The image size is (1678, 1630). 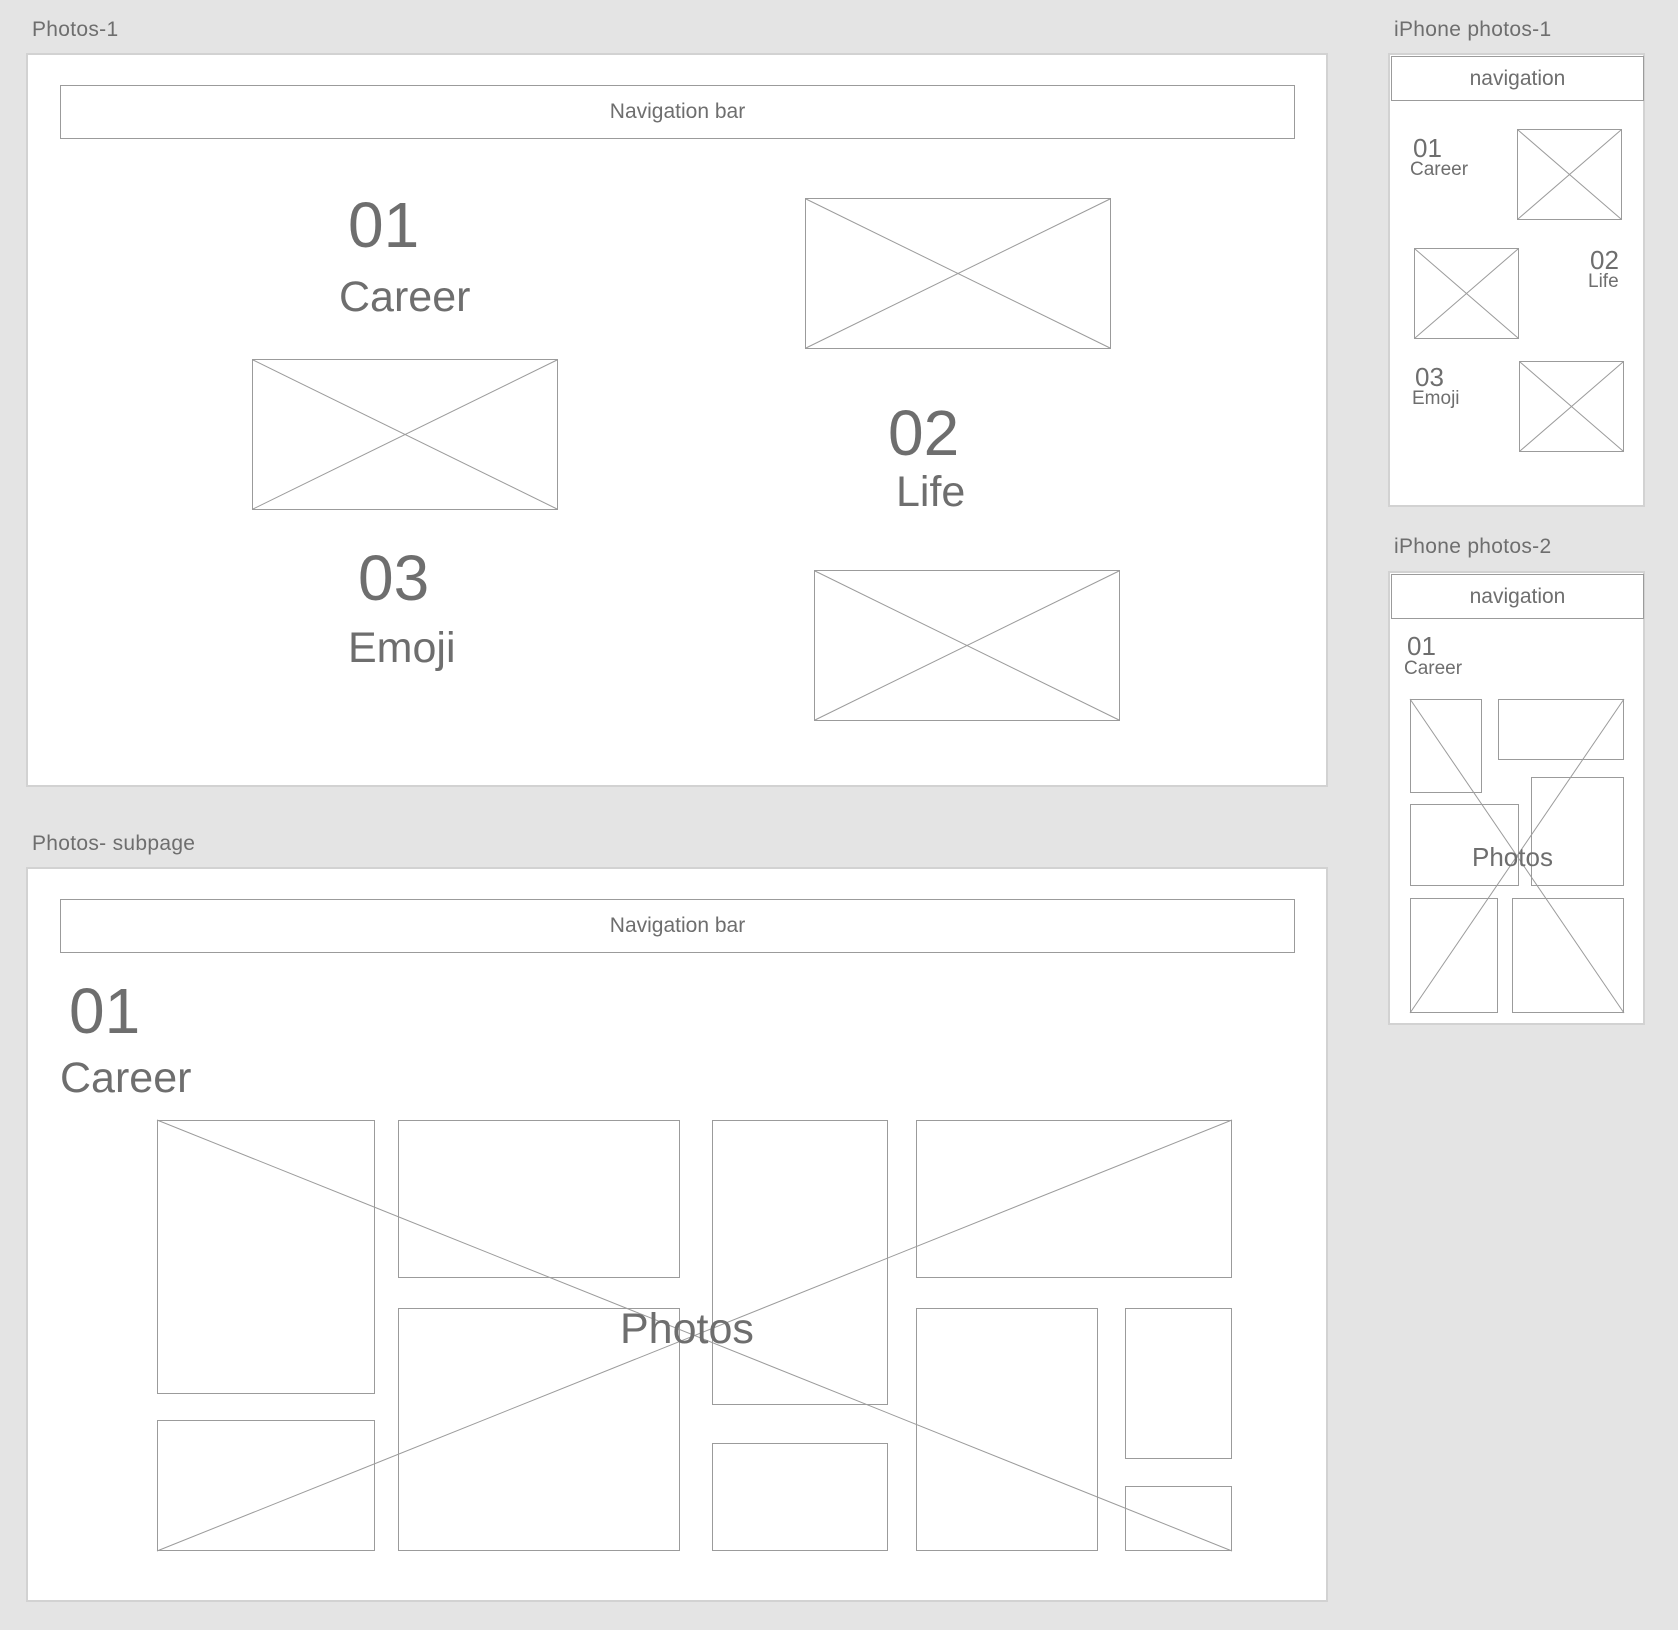 I want to click on frame-label-iphone-photos-2: iPhone photos-2, so click(x=1473, y=546).